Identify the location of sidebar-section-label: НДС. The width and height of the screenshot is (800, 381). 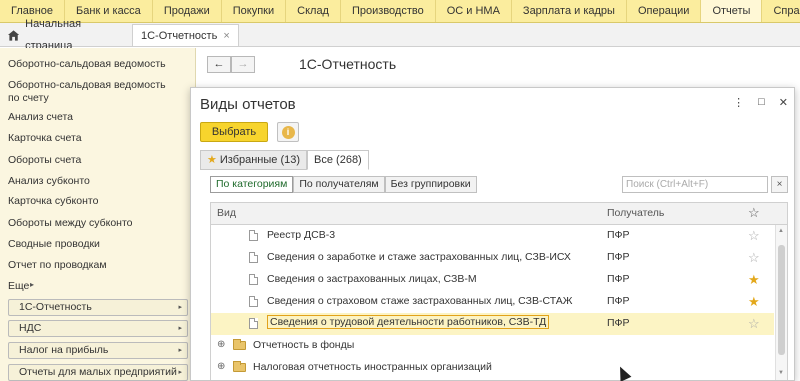
(30, 328).